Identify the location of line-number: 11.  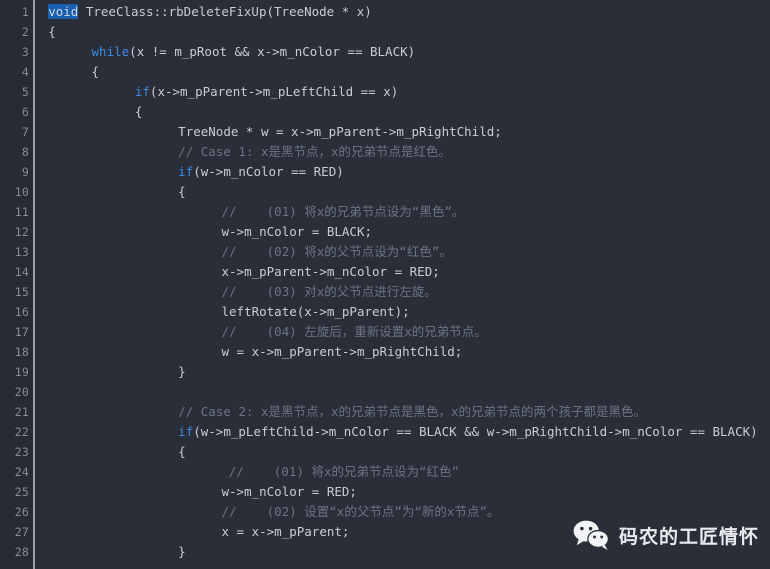
(21, 212).